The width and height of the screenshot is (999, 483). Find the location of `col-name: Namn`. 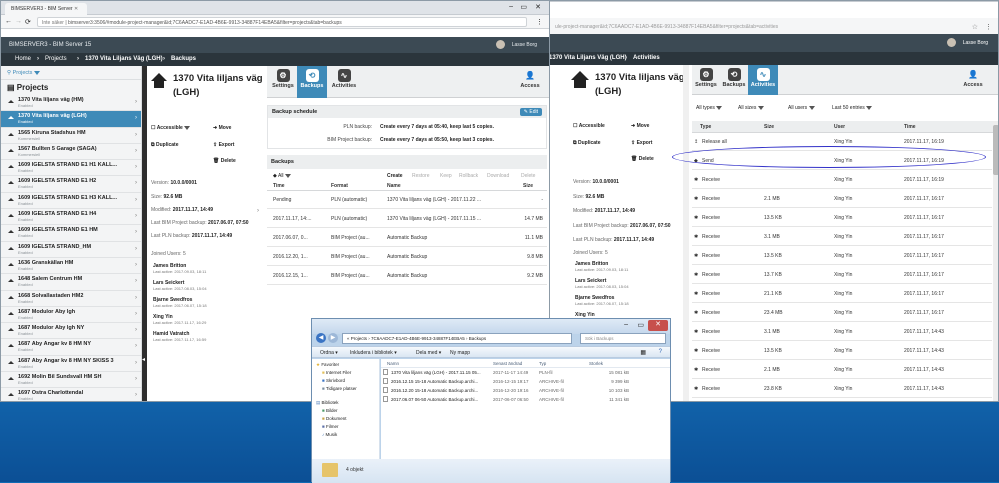

col-name: Namn is located at coordinates (393, 363).